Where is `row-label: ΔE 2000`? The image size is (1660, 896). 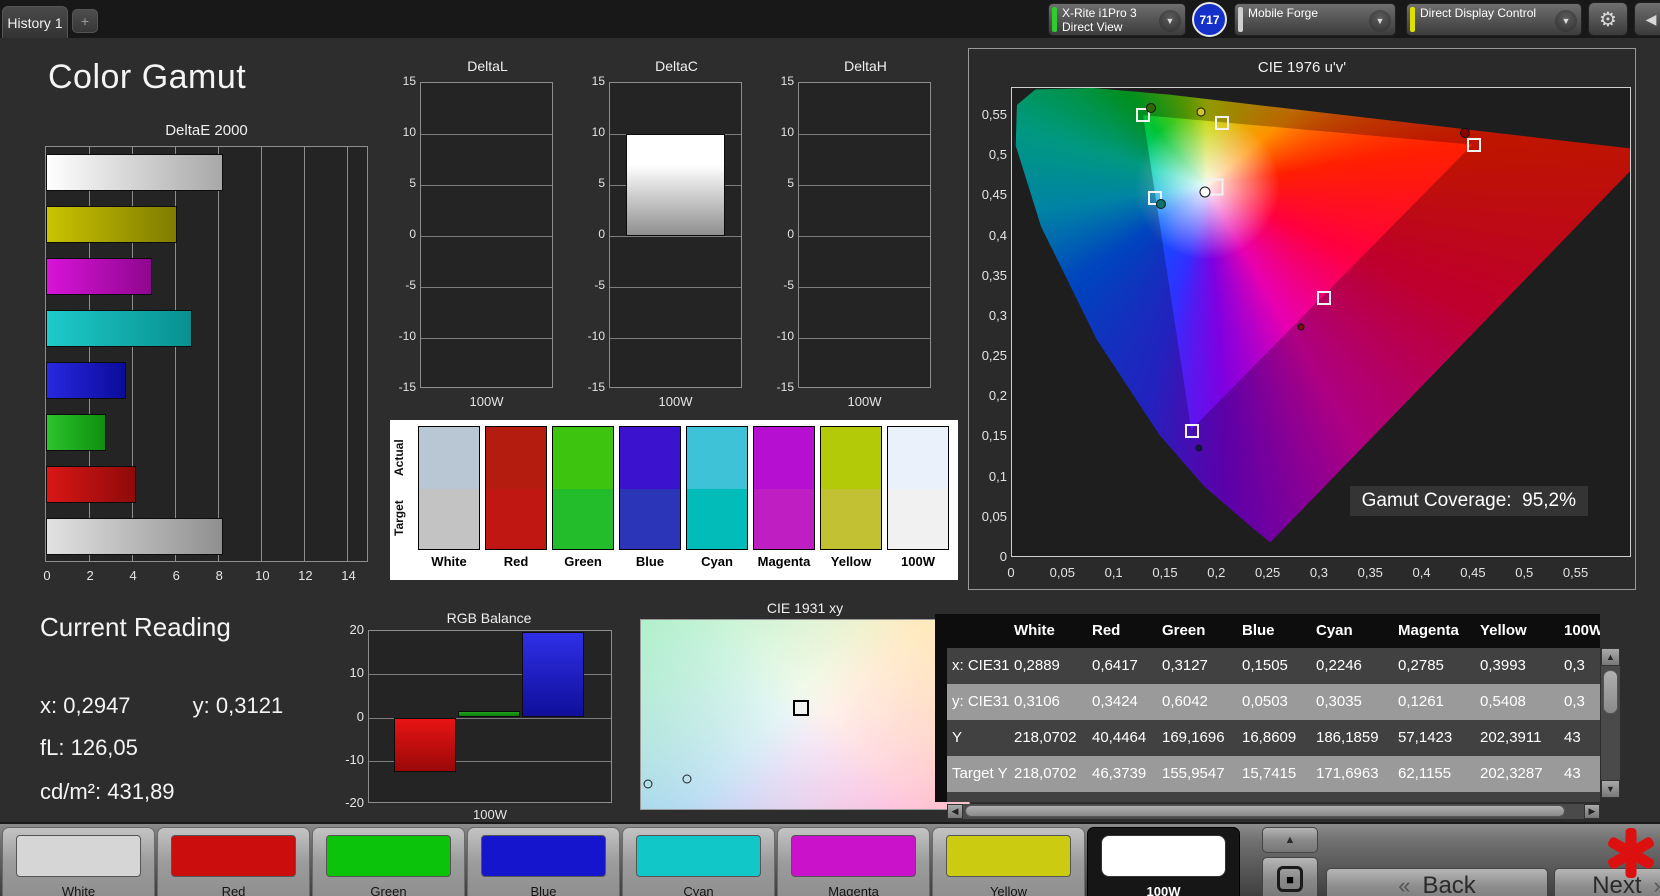
row-label: ΔE 2000 is located at coordinates (978, 797).